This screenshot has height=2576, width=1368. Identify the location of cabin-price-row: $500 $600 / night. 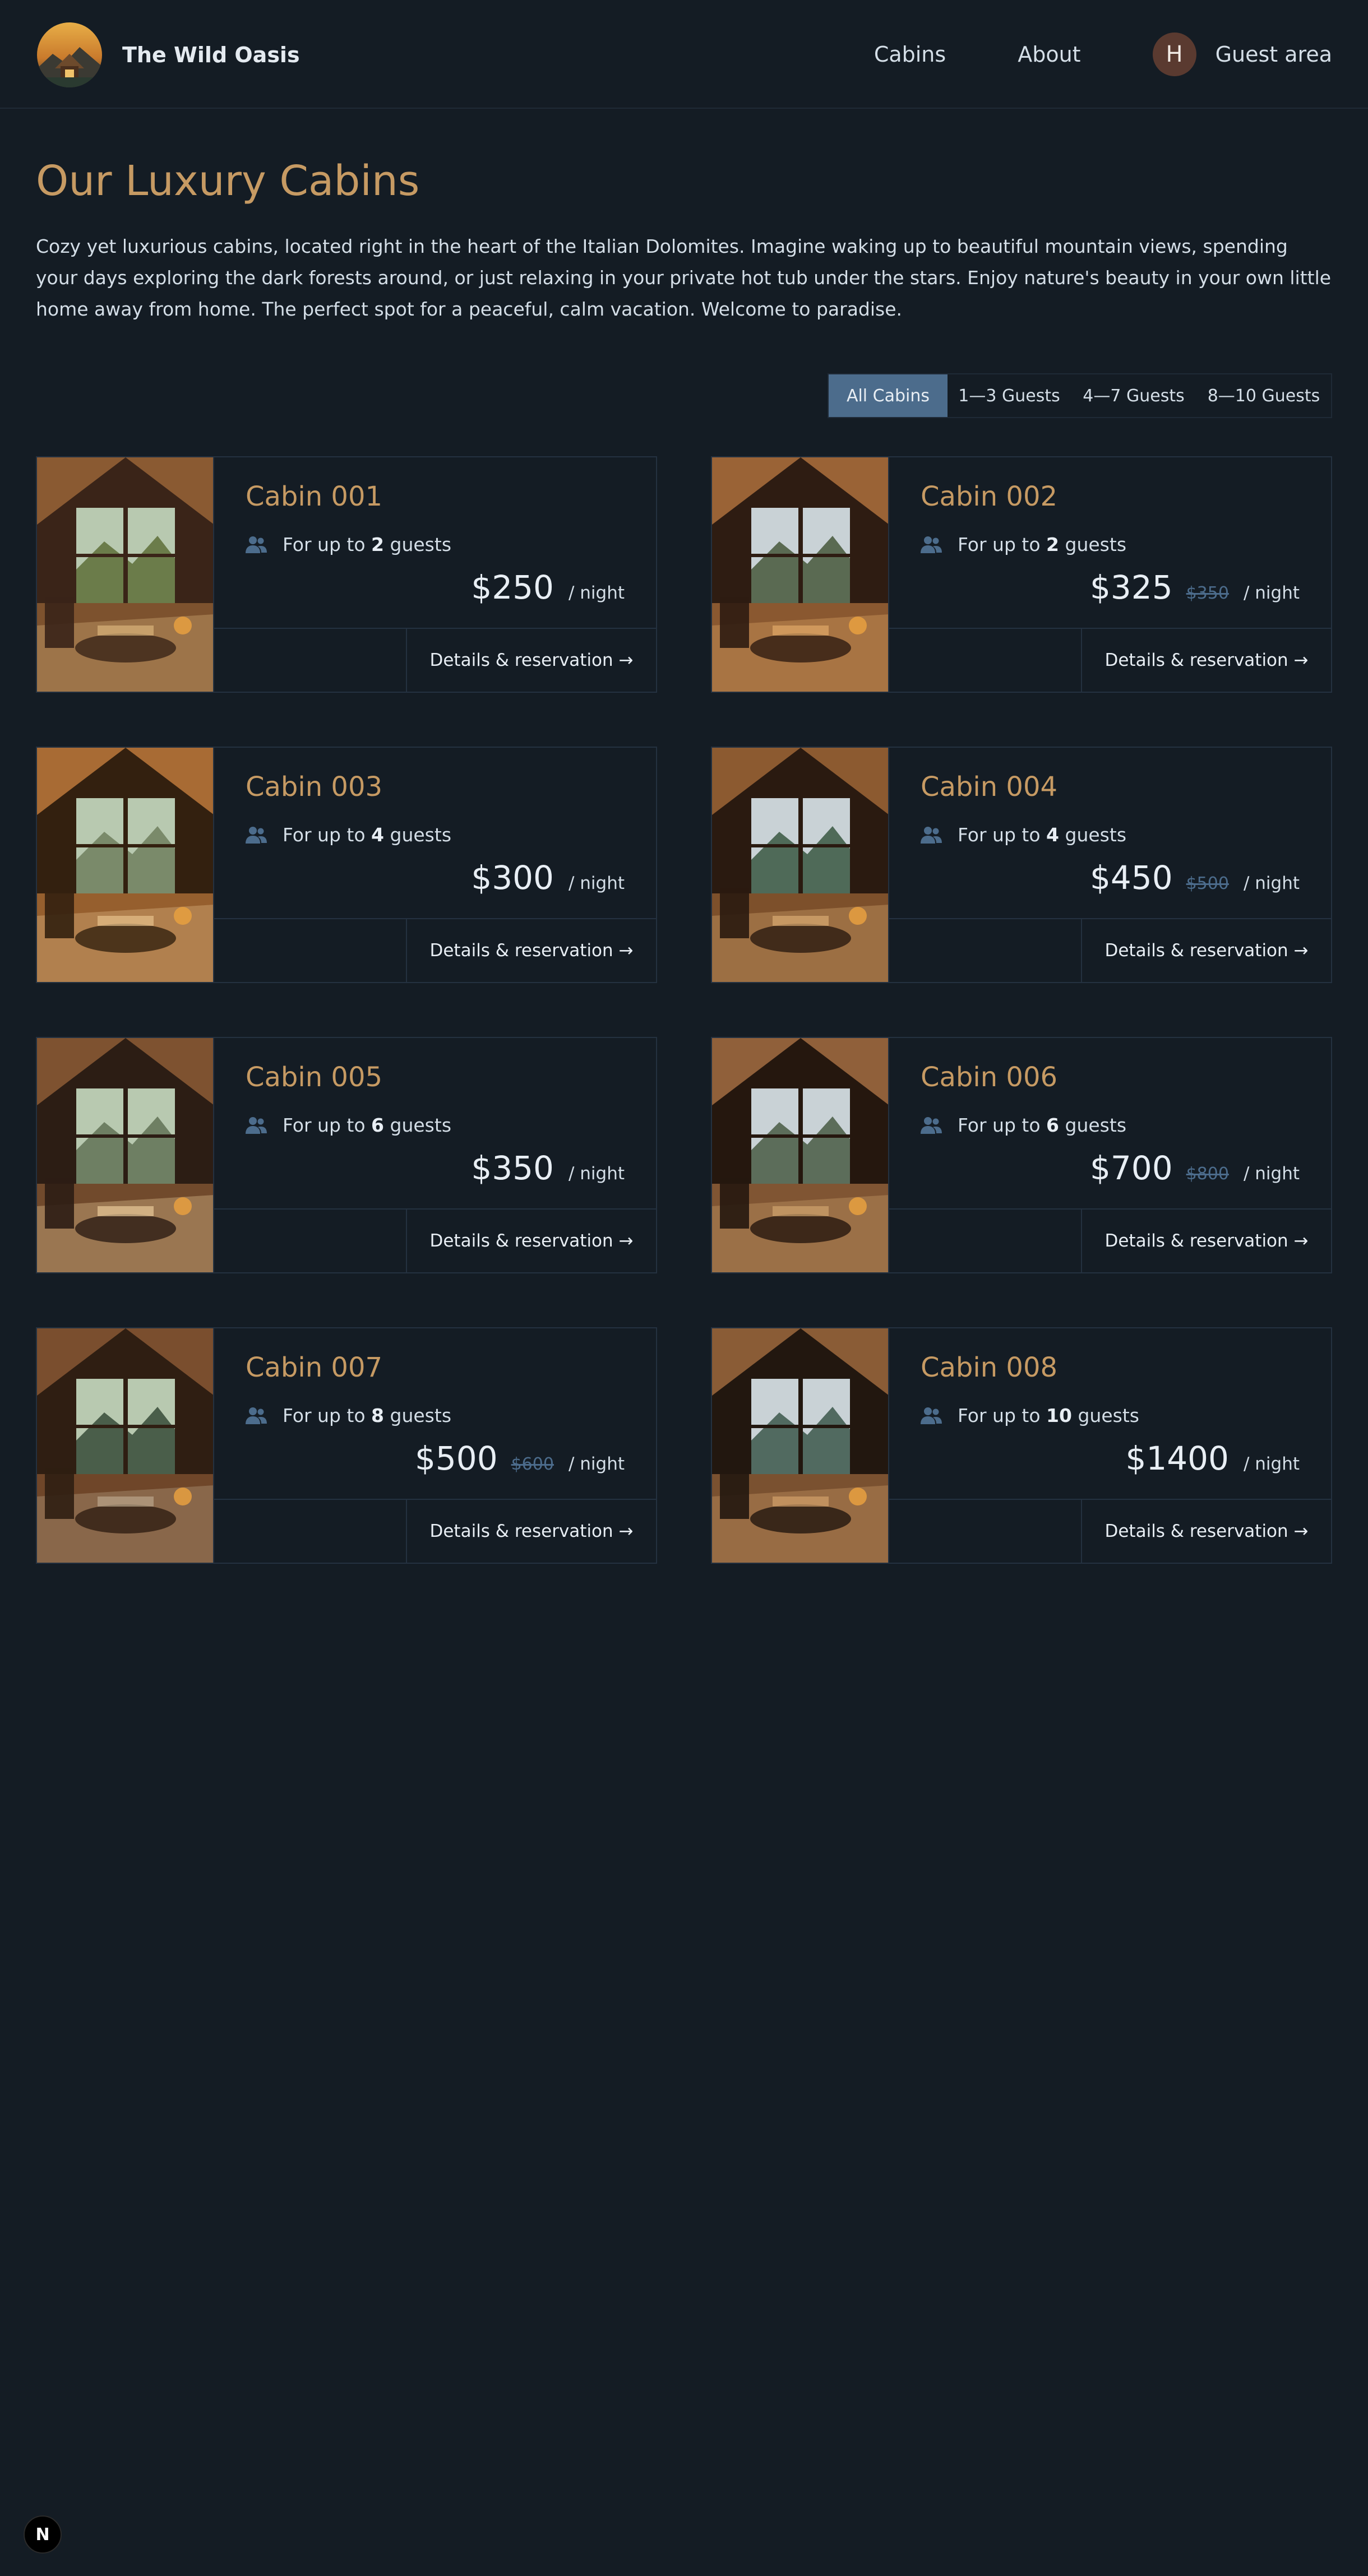
(520, 1458).